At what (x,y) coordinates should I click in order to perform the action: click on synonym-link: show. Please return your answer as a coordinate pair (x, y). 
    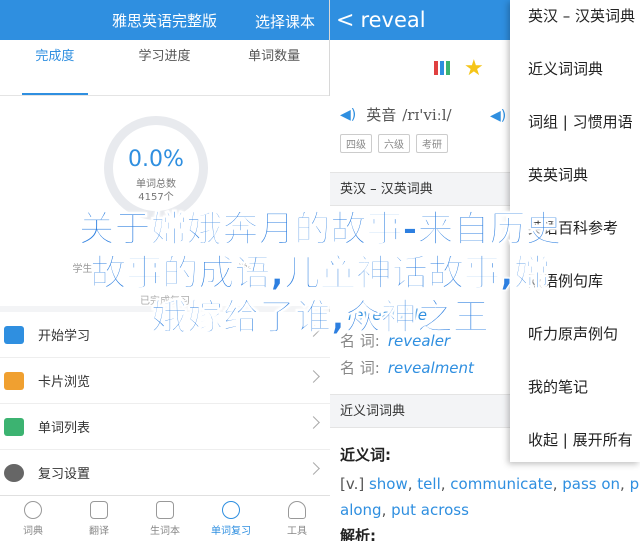
    Looking at the image, I should click on (388, 484).